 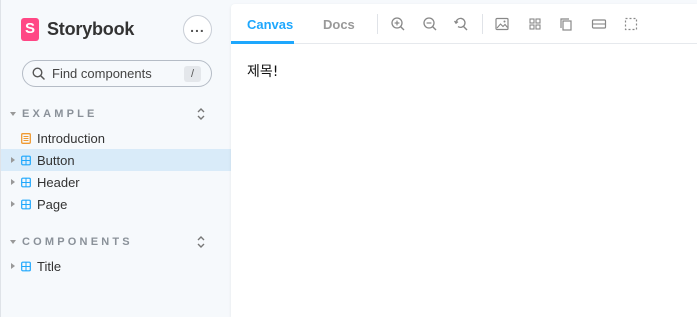 I want to click on tree-item-header: Header, so click(x=116, y=182).